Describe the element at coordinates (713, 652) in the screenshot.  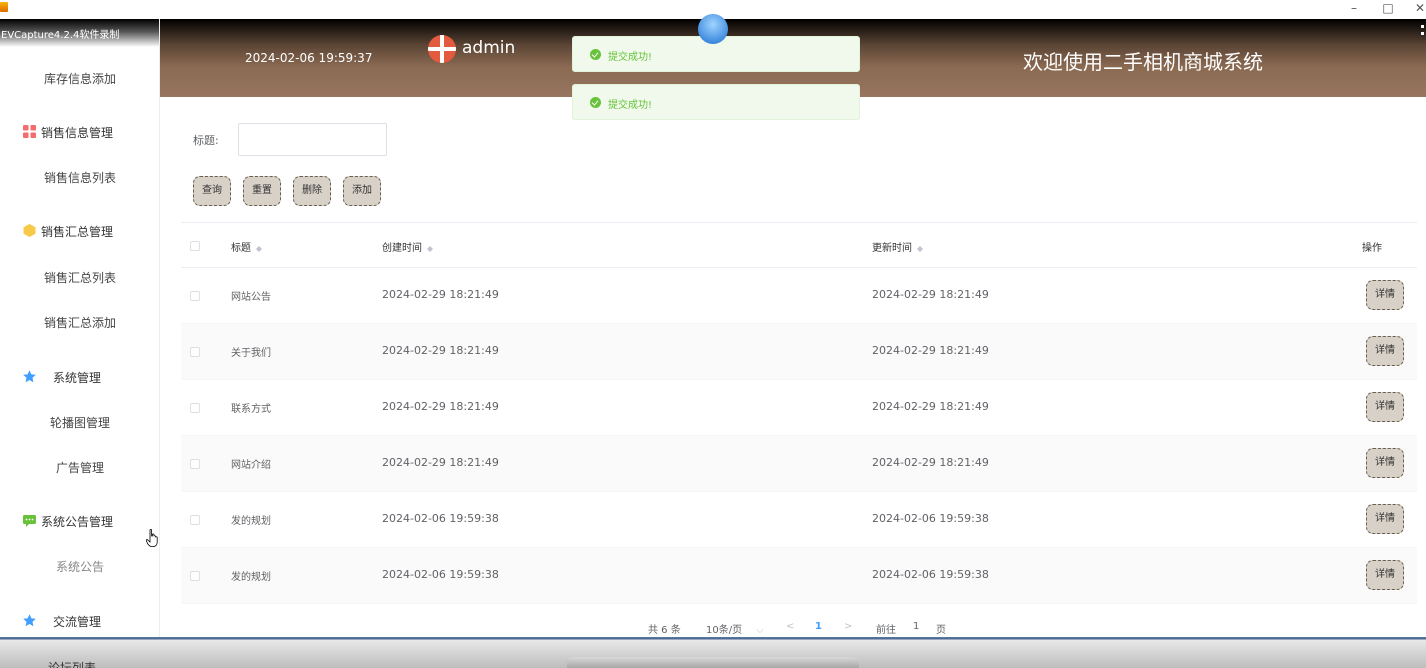
I see `recorder-player-bar: 论坛列表` at that location.